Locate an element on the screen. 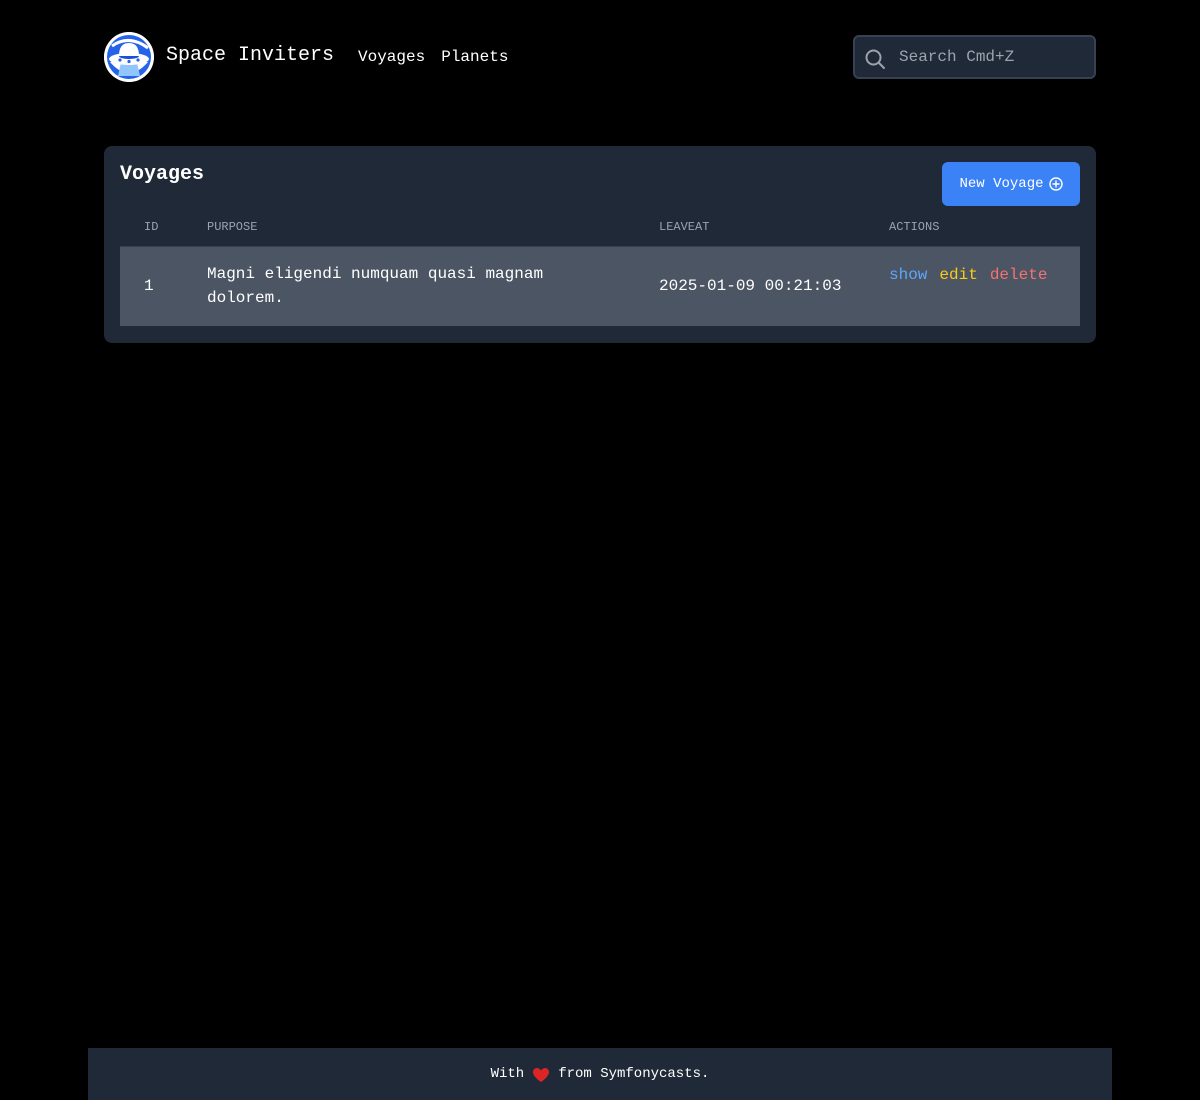  column-header-purpose: Purpose is located at coordinates (409, 227).